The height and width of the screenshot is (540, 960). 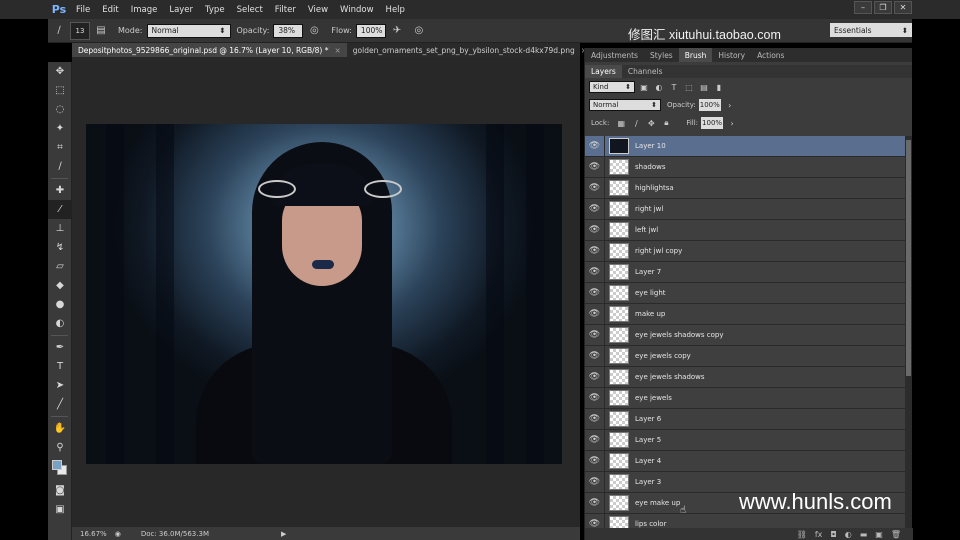 What do you see at coordinates (648, 272) in the screenshot?
I see `layer-name: Layer 7` at bounding box center [648, 272].